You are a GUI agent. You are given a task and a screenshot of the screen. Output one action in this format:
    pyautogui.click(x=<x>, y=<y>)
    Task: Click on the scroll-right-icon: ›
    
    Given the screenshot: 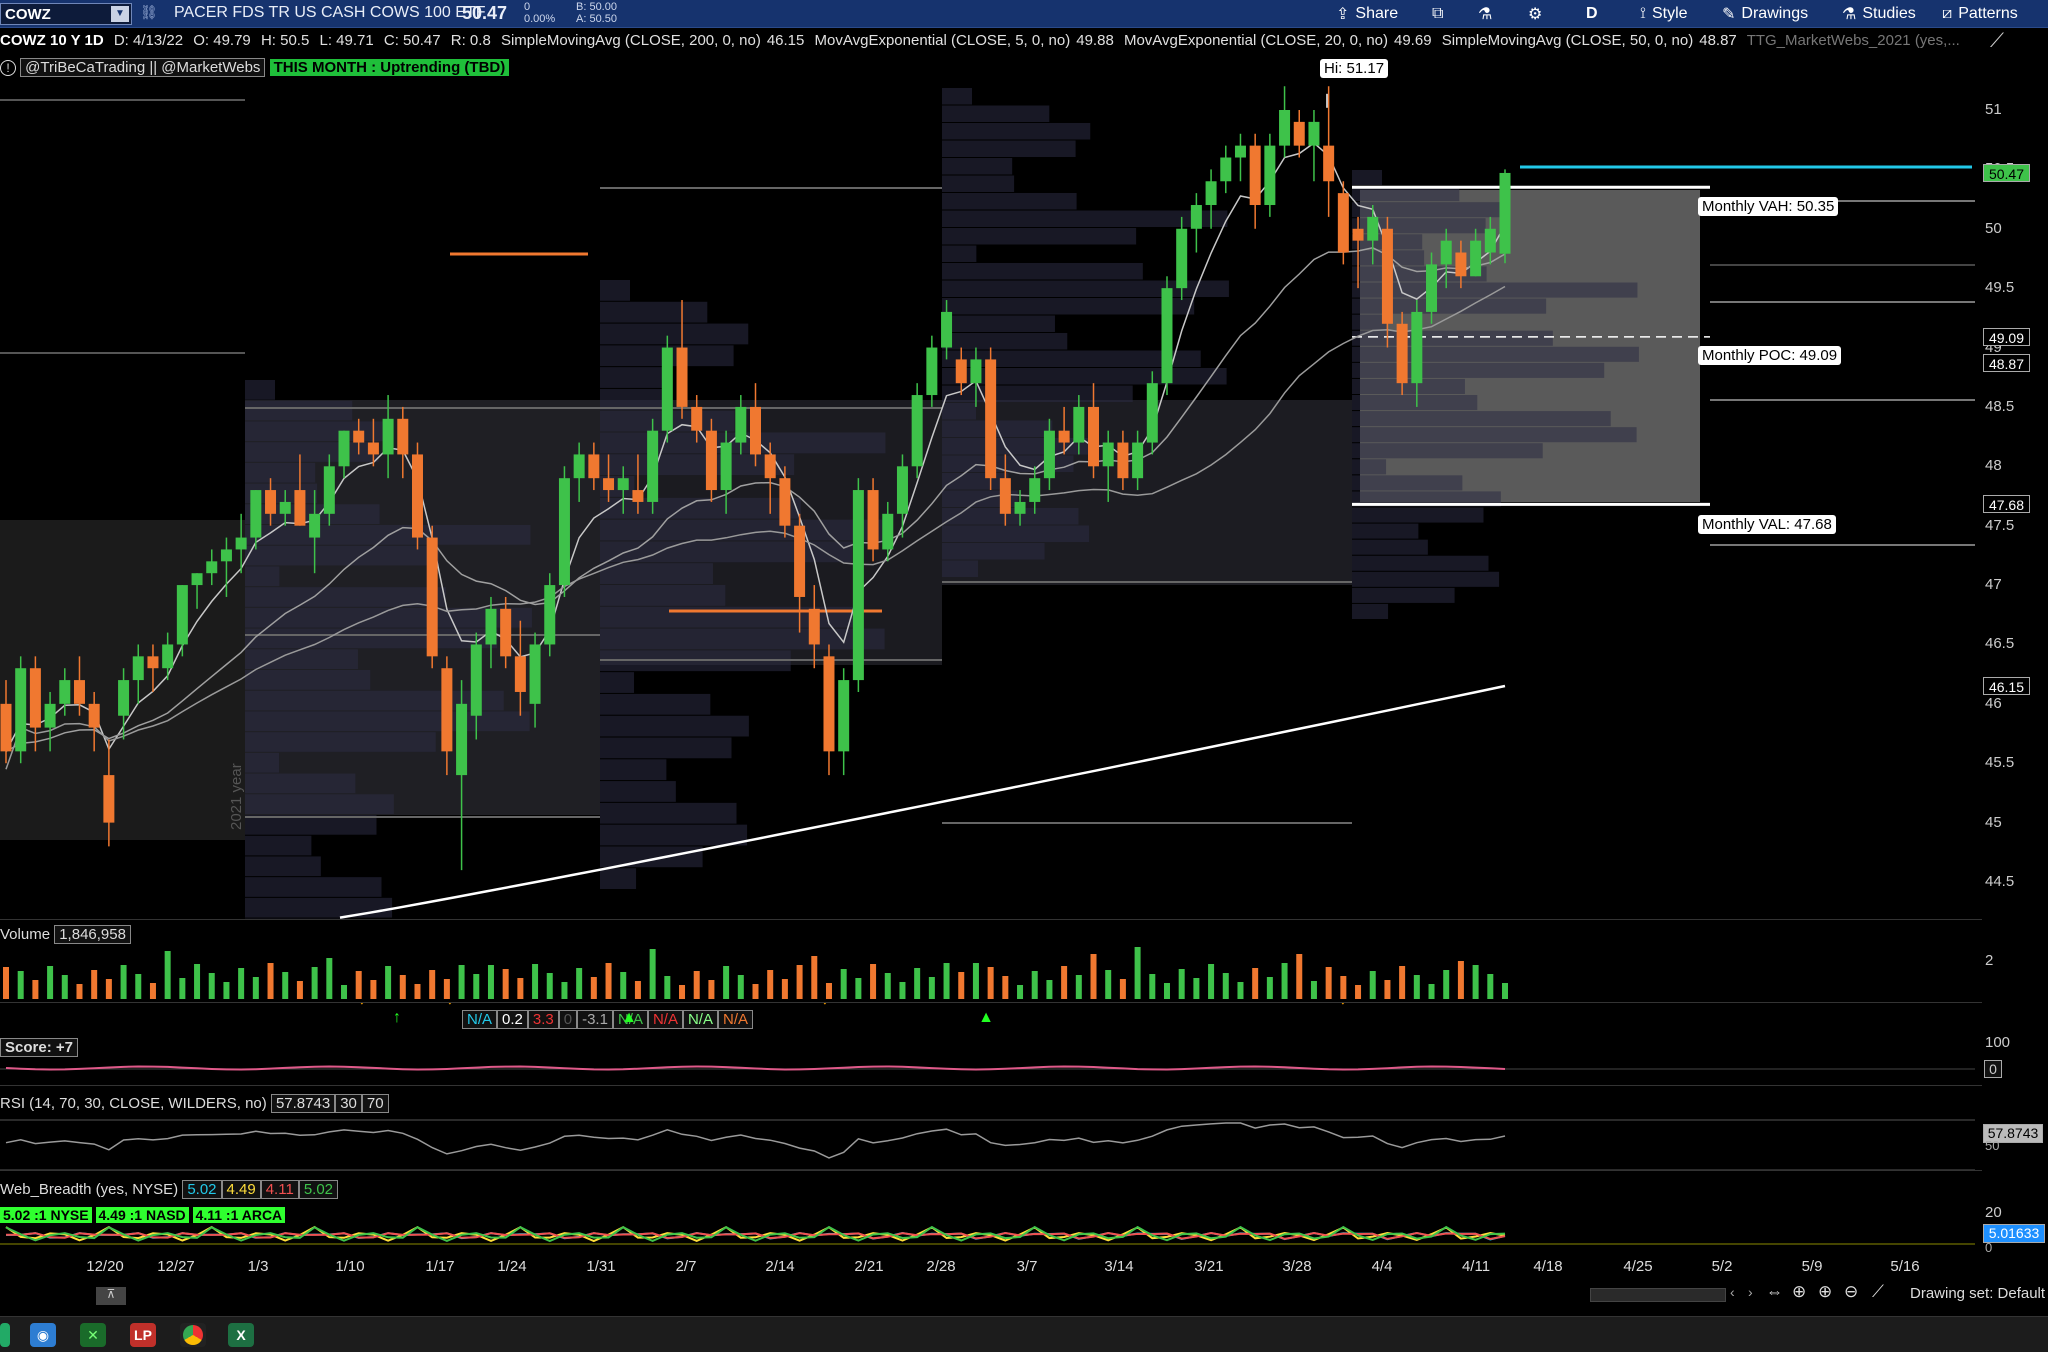 What is the action you would take?
    pyautogui.click(x=1750, y=1292)
    